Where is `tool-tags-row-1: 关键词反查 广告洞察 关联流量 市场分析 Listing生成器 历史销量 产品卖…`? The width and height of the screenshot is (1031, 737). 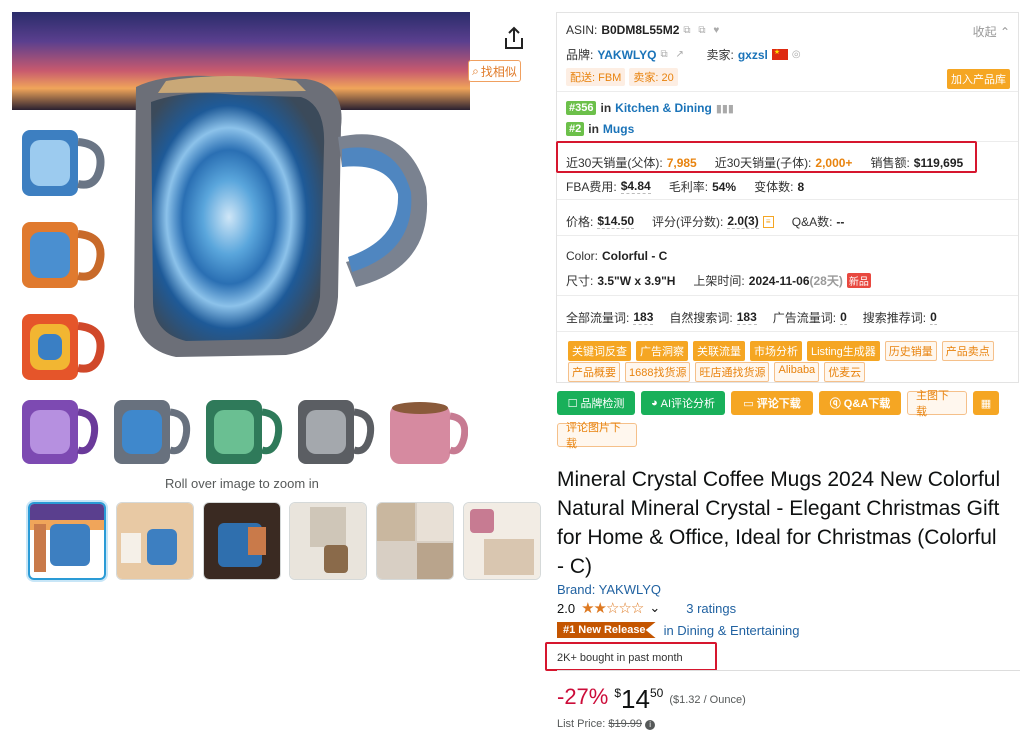 tool-tags-row-1: 关键词反查 广告洞察 关联流量 市场分析 Listing生成器 历史销量 产品卖… is located at coordinates (781, 351).